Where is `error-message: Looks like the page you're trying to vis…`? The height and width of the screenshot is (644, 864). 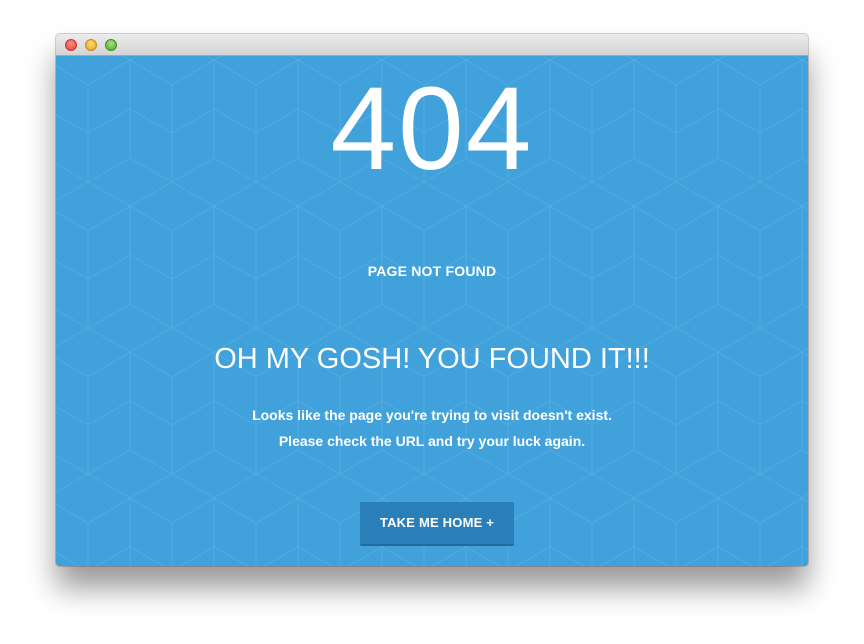
error-message: Looks like the page you're trying to vis… is located at coordinates (432, 428).